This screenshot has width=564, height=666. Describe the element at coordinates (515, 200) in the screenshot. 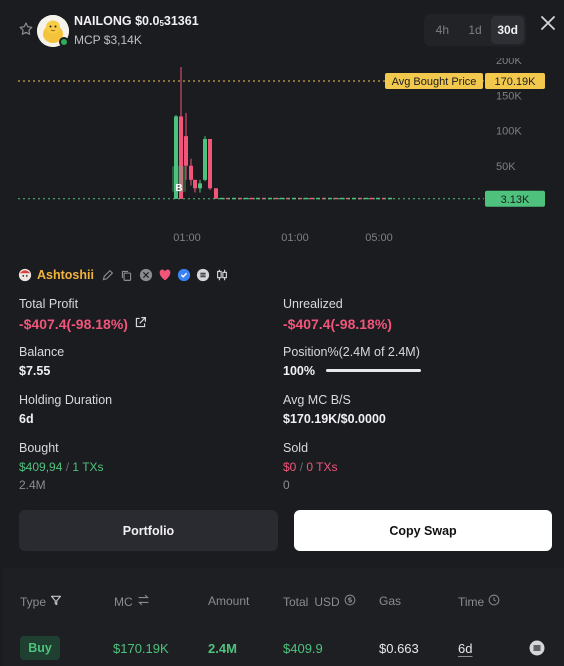

I see `current-price-label: 3.13K` at that location.